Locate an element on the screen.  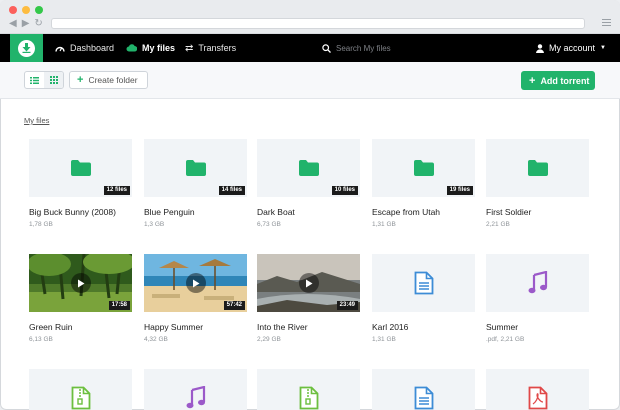
grid-view-button is located at coordinates (53, 80).